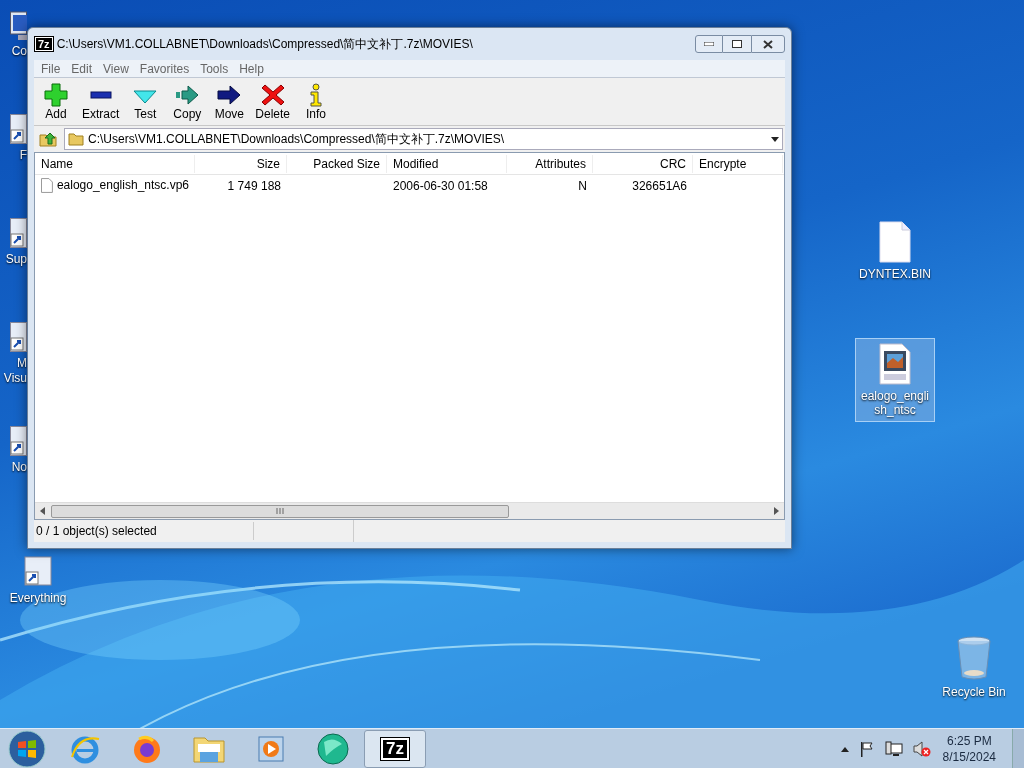 This screenshot has width=1024, height=768. I want to click on scrollbar-thumb, so click(280, 511).